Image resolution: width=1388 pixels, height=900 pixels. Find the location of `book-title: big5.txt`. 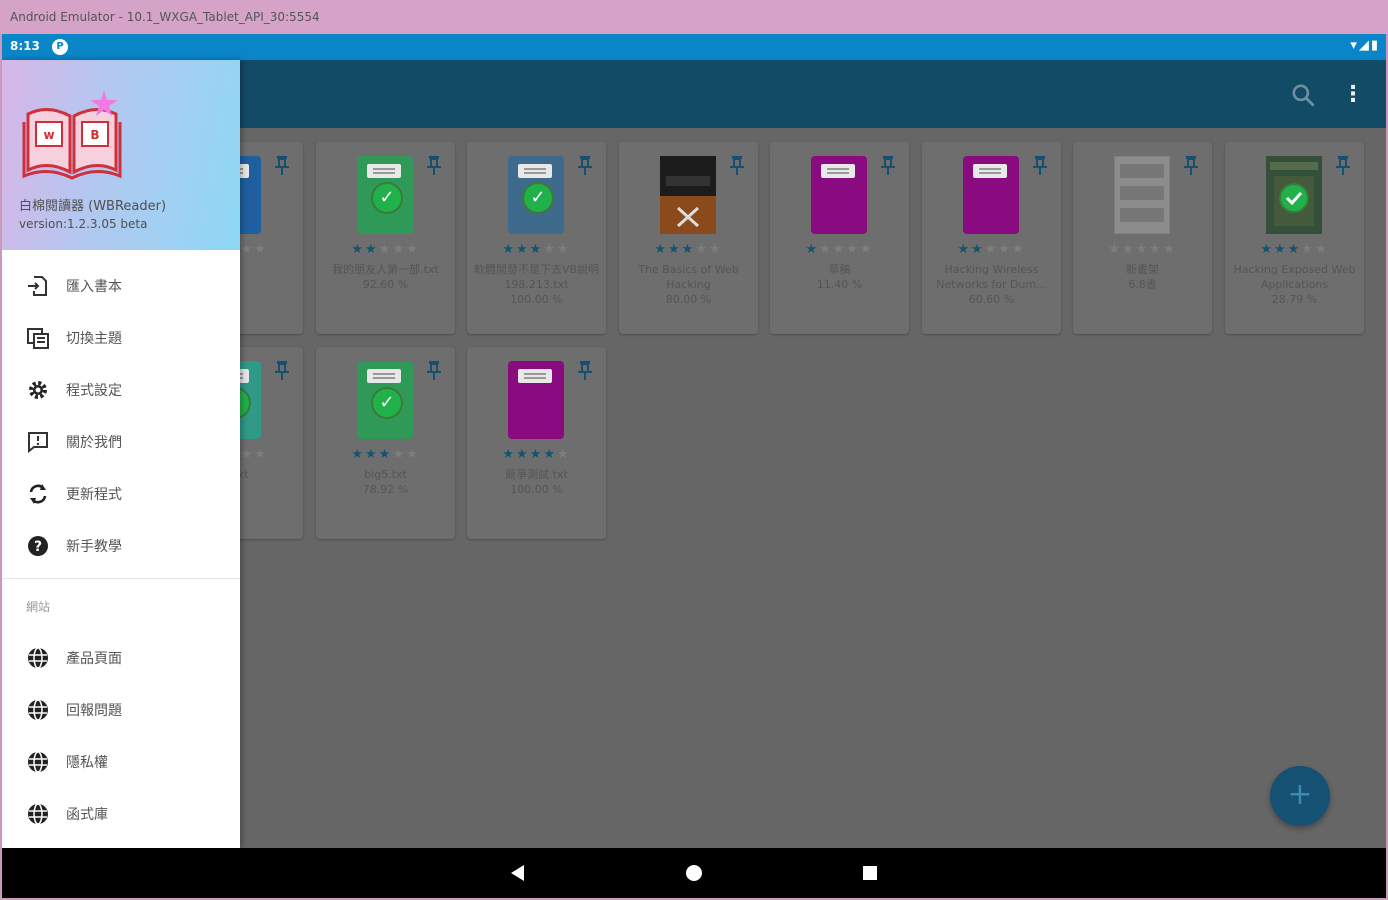

book-title: big5.txt is located at coordinates (385, 474).